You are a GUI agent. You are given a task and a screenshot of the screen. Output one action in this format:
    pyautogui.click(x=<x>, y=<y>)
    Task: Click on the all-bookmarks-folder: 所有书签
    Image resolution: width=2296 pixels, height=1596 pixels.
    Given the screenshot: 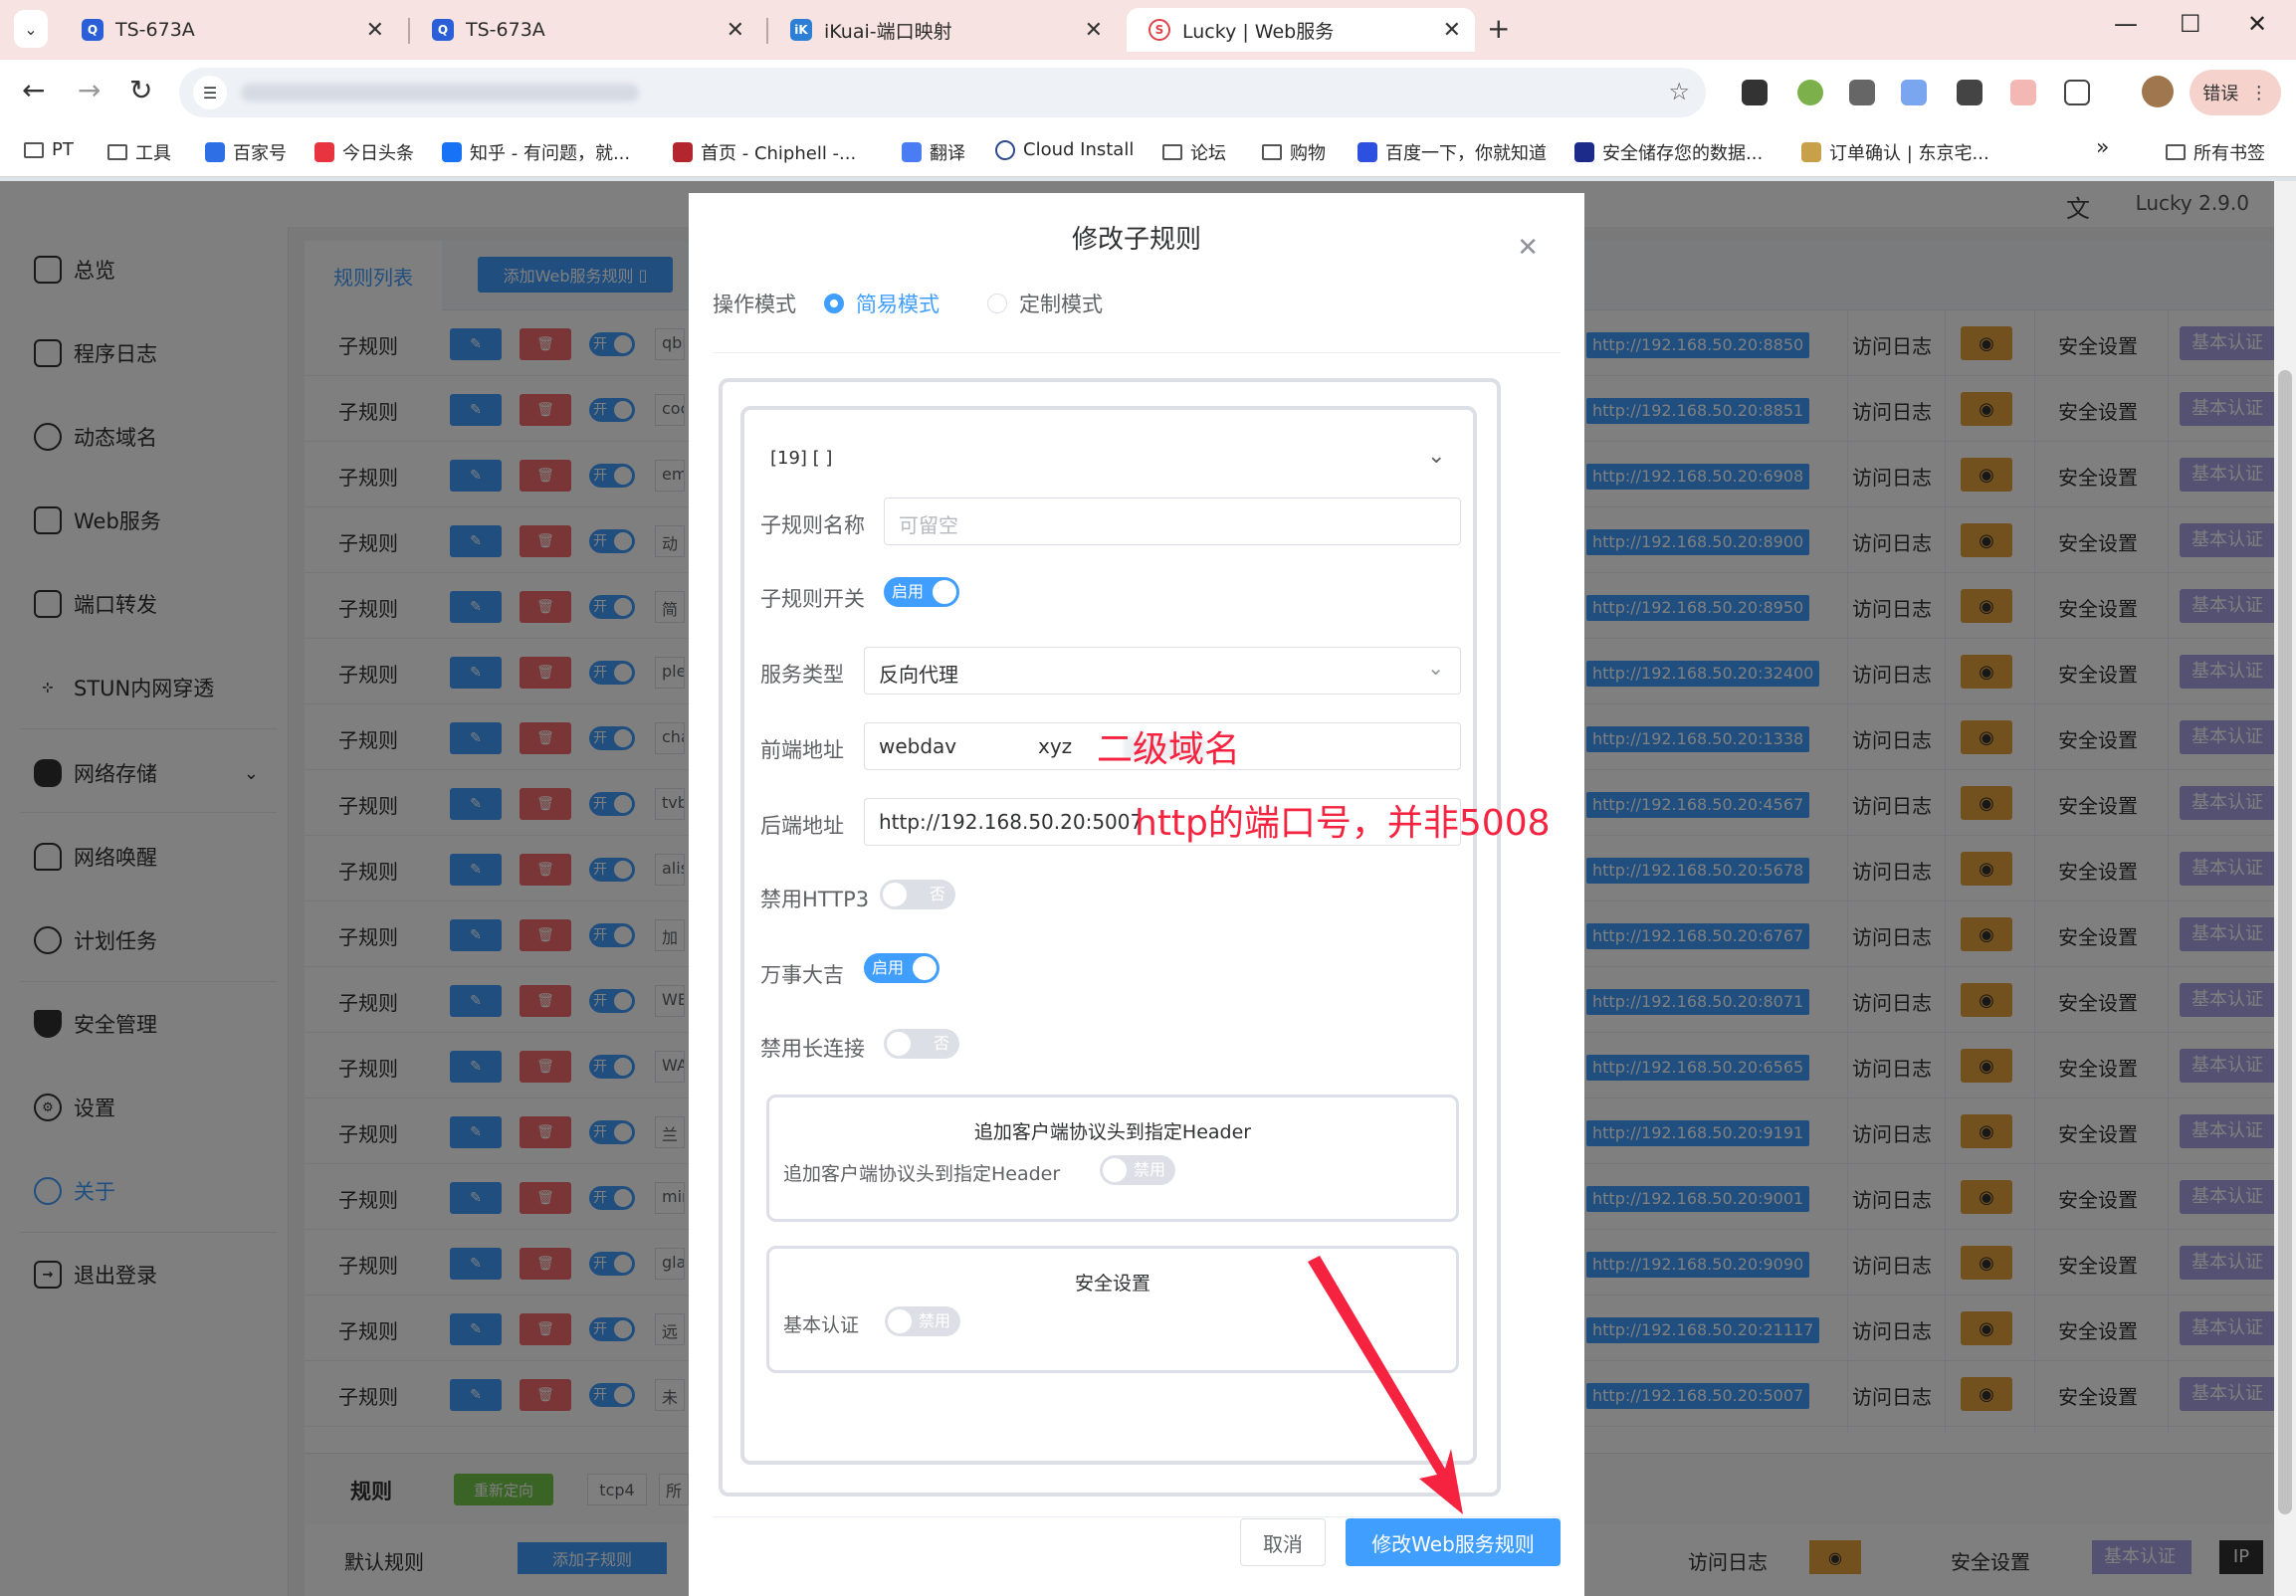 What is the action you would take?
    pyautogui.click(x=2215, y=152)
    